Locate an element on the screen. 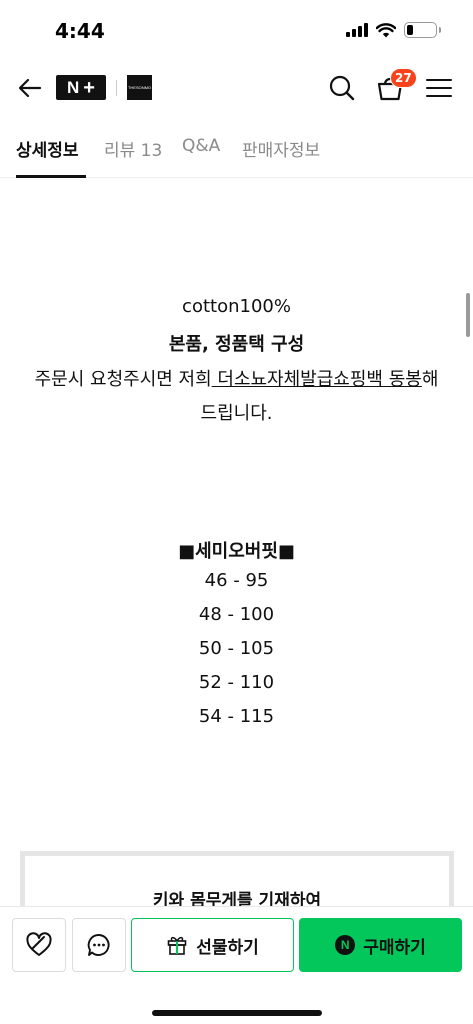 The height and width of the screenshot is (1024, 473). product-tabs: 상세정보 리뷰 13 Q&A 판매자정보 is located at coordinates (236, 147).